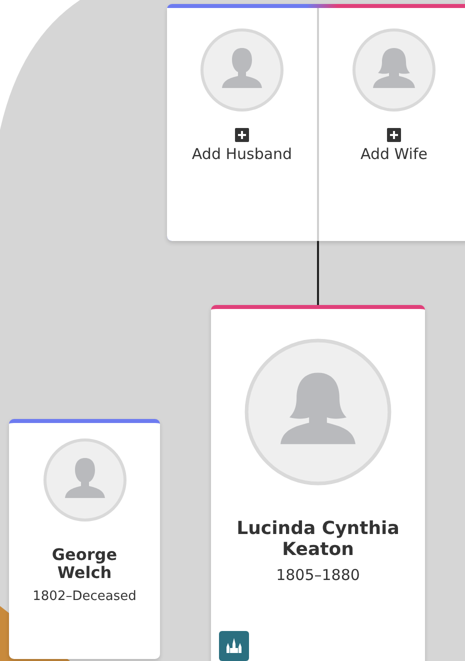  I want to click on add-parent-button: Add Husband, so click(242, 145).